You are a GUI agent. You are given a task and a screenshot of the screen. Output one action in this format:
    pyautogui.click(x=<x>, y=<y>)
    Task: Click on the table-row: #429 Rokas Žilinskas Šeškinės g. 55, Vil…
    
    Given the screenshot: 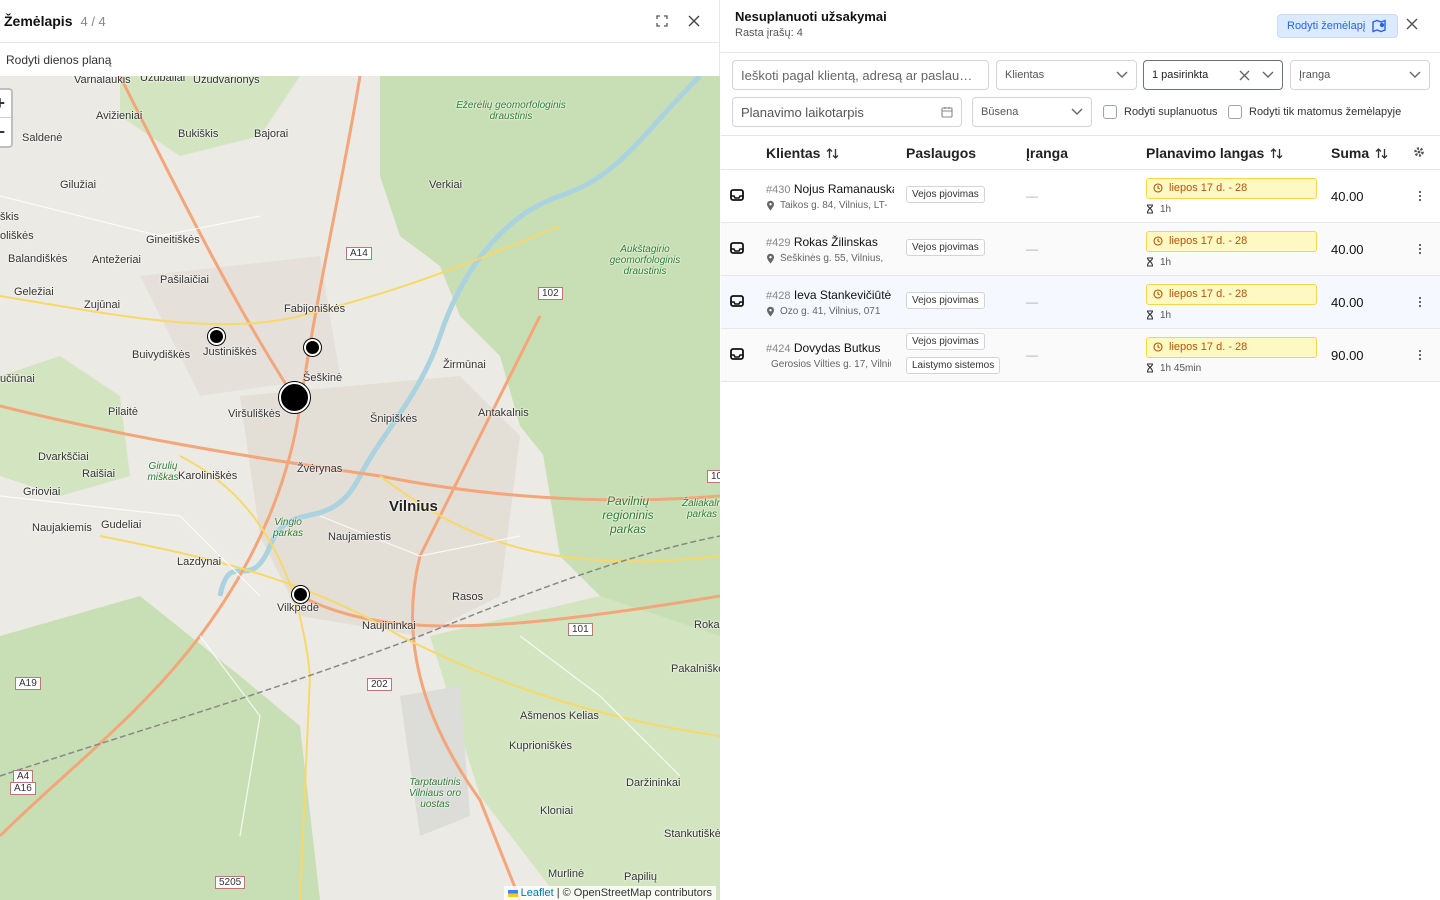 What is the action you would take?
    pyautogui.click(x=1080, y=249)
    